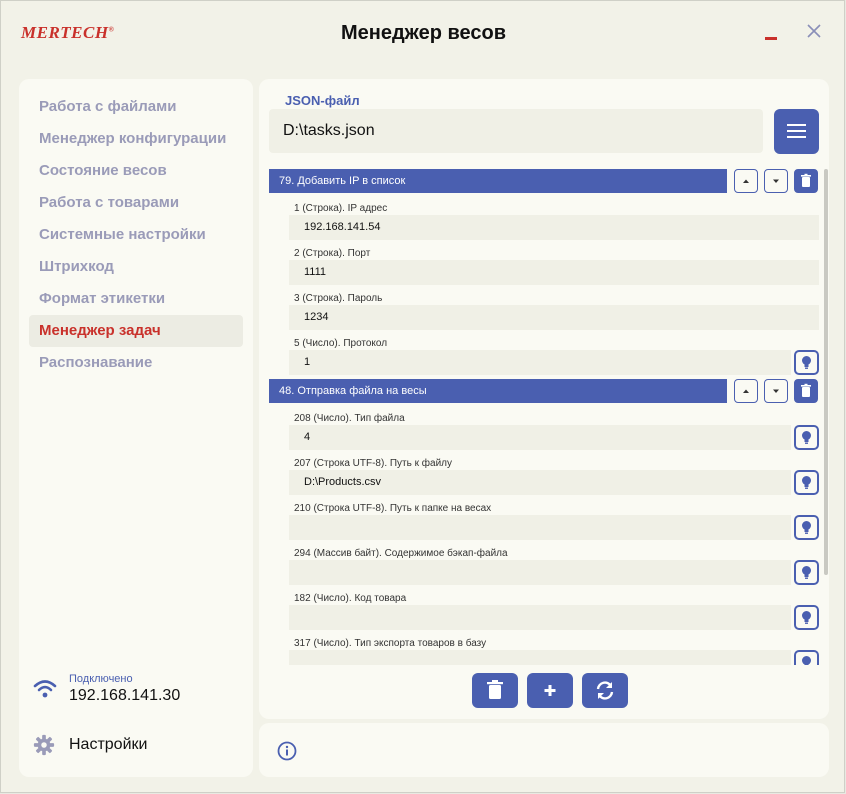 The height and width of the screenshot is (794, 846). I want to click on sidebar-item-system-settings: Системные настройки, so click(136, 235).